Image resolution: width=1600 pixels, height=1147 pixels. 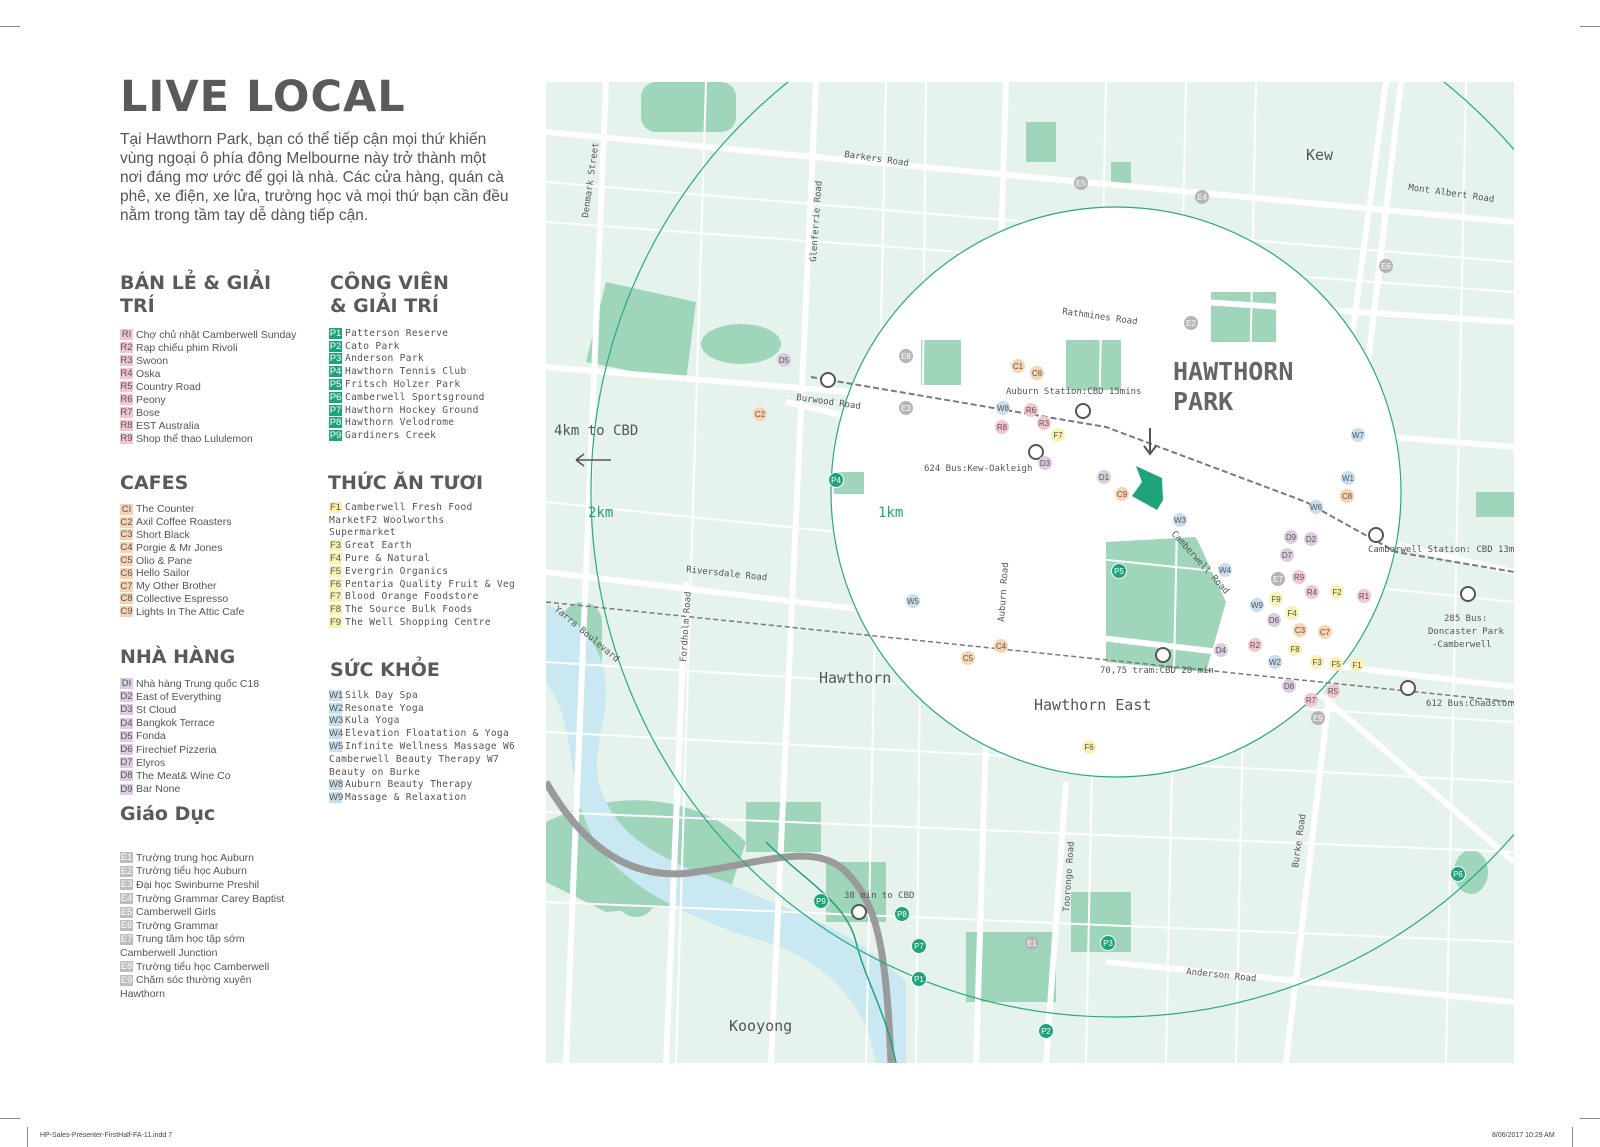 What do you see at coordinates (1364, 596) in the screenshot?
I see `marker-r1: R1` at bounding box center [1364, 596].